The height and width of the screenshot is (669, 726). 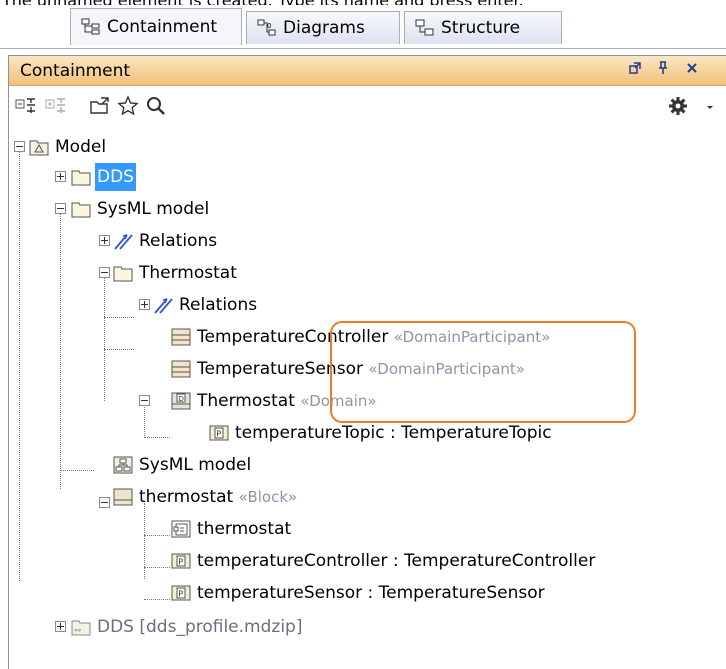 What do you see at coordinates (363, 48) in the screenshot?
I see `tab-divider` at bounding box center [363, 48].